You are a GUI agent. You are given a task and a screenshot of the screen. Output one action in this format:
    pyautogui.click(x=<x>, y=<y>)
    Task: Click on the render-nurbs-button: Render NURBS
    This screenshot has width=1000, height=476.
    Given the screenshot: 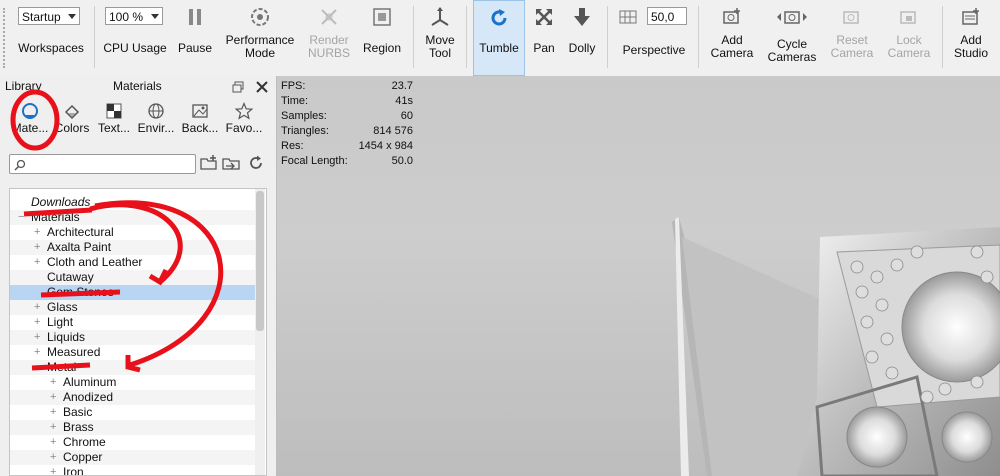 What is the action you would take?
    pyautogui.click(x=329, y=38)
    